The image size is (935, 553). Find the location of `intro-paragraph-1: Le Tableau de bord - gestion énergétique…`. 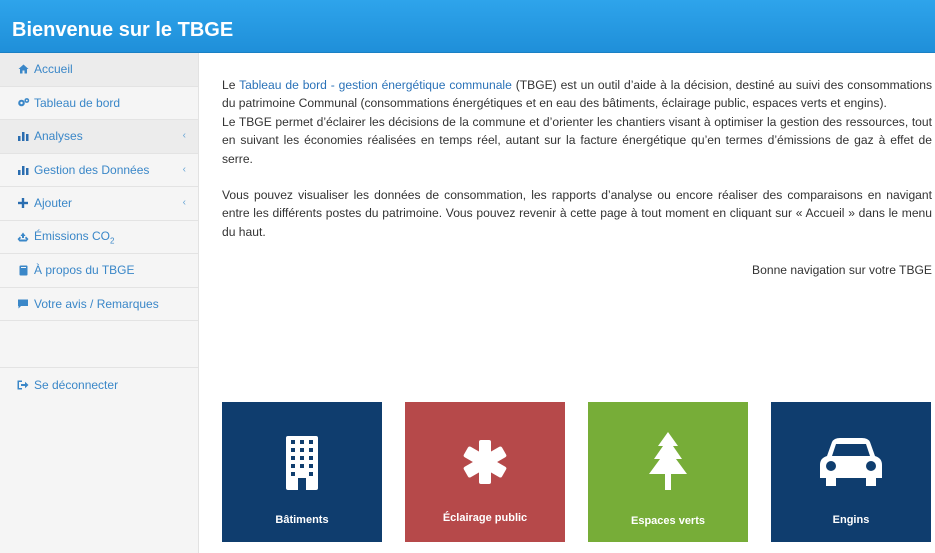

intro-paragraph-1: Le Tableau de bord - gestion énergétique… is located at coordinates (577, 94).